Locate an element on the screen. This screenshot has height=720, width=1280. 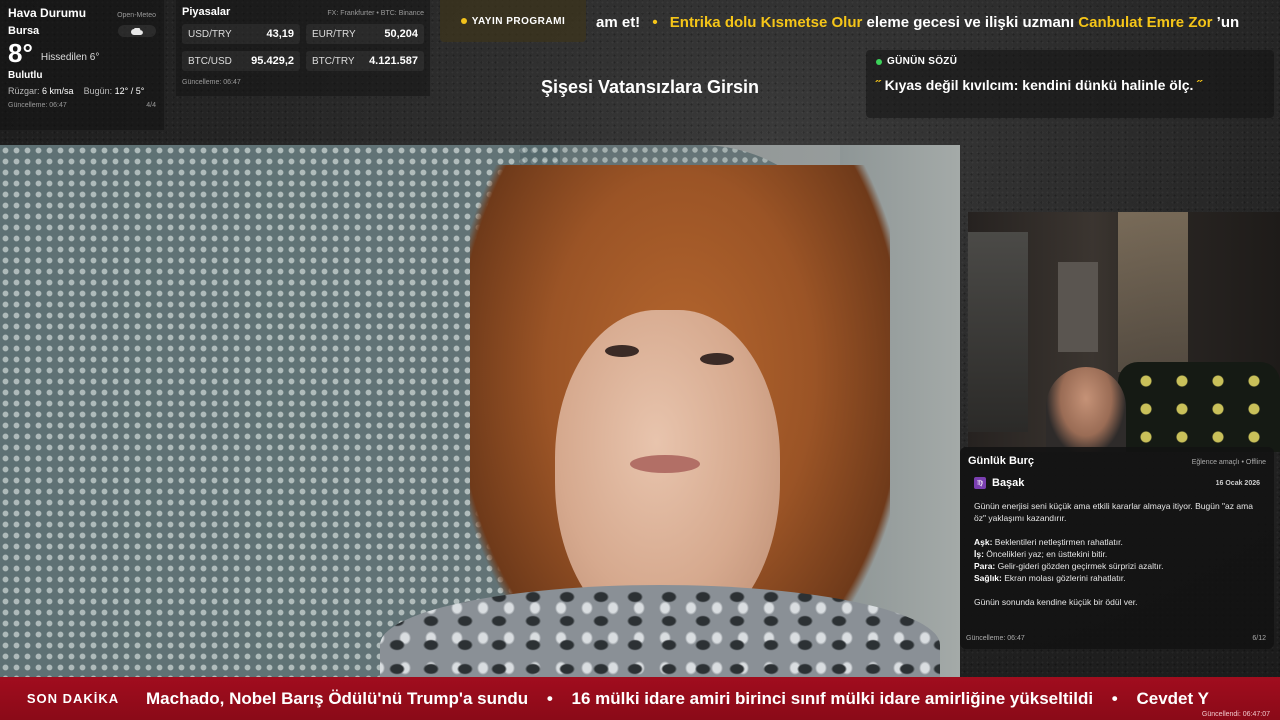
weather-source: Open-Meteo is located at coordinates (136, 15).